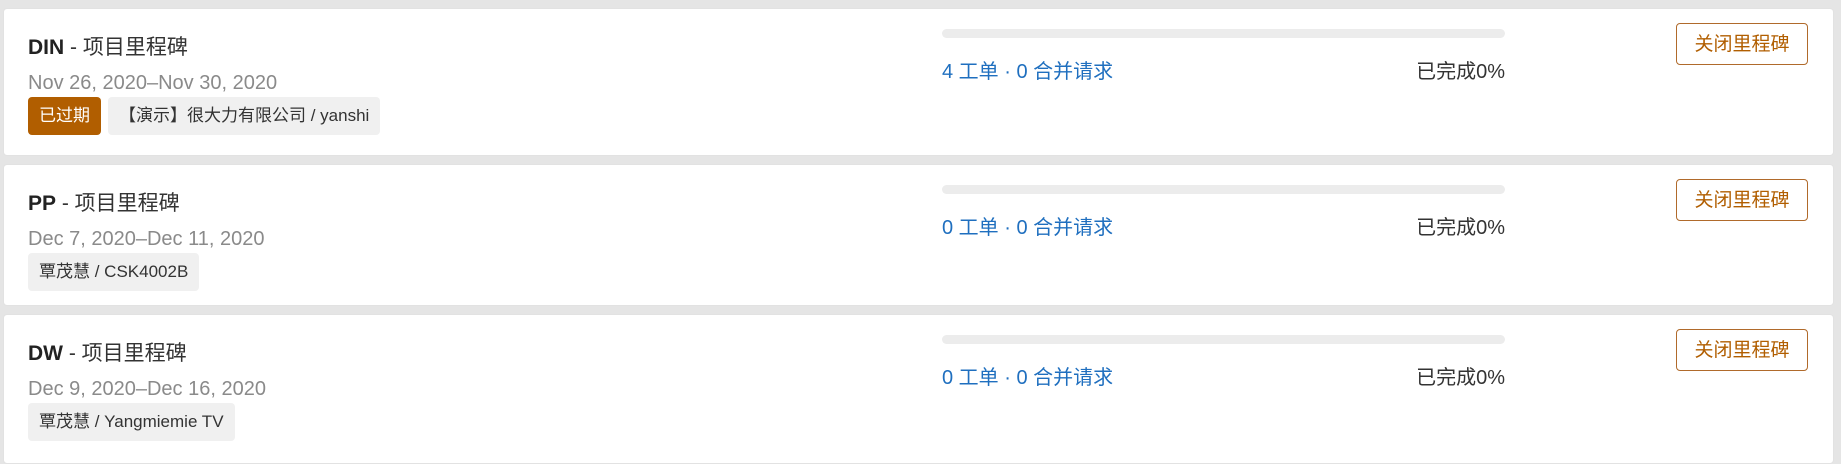 This screenshot has height=464, width=1841. I want to click on project-badge: 【演示】很大力有限公司 / yanshi, so click(244, 116).